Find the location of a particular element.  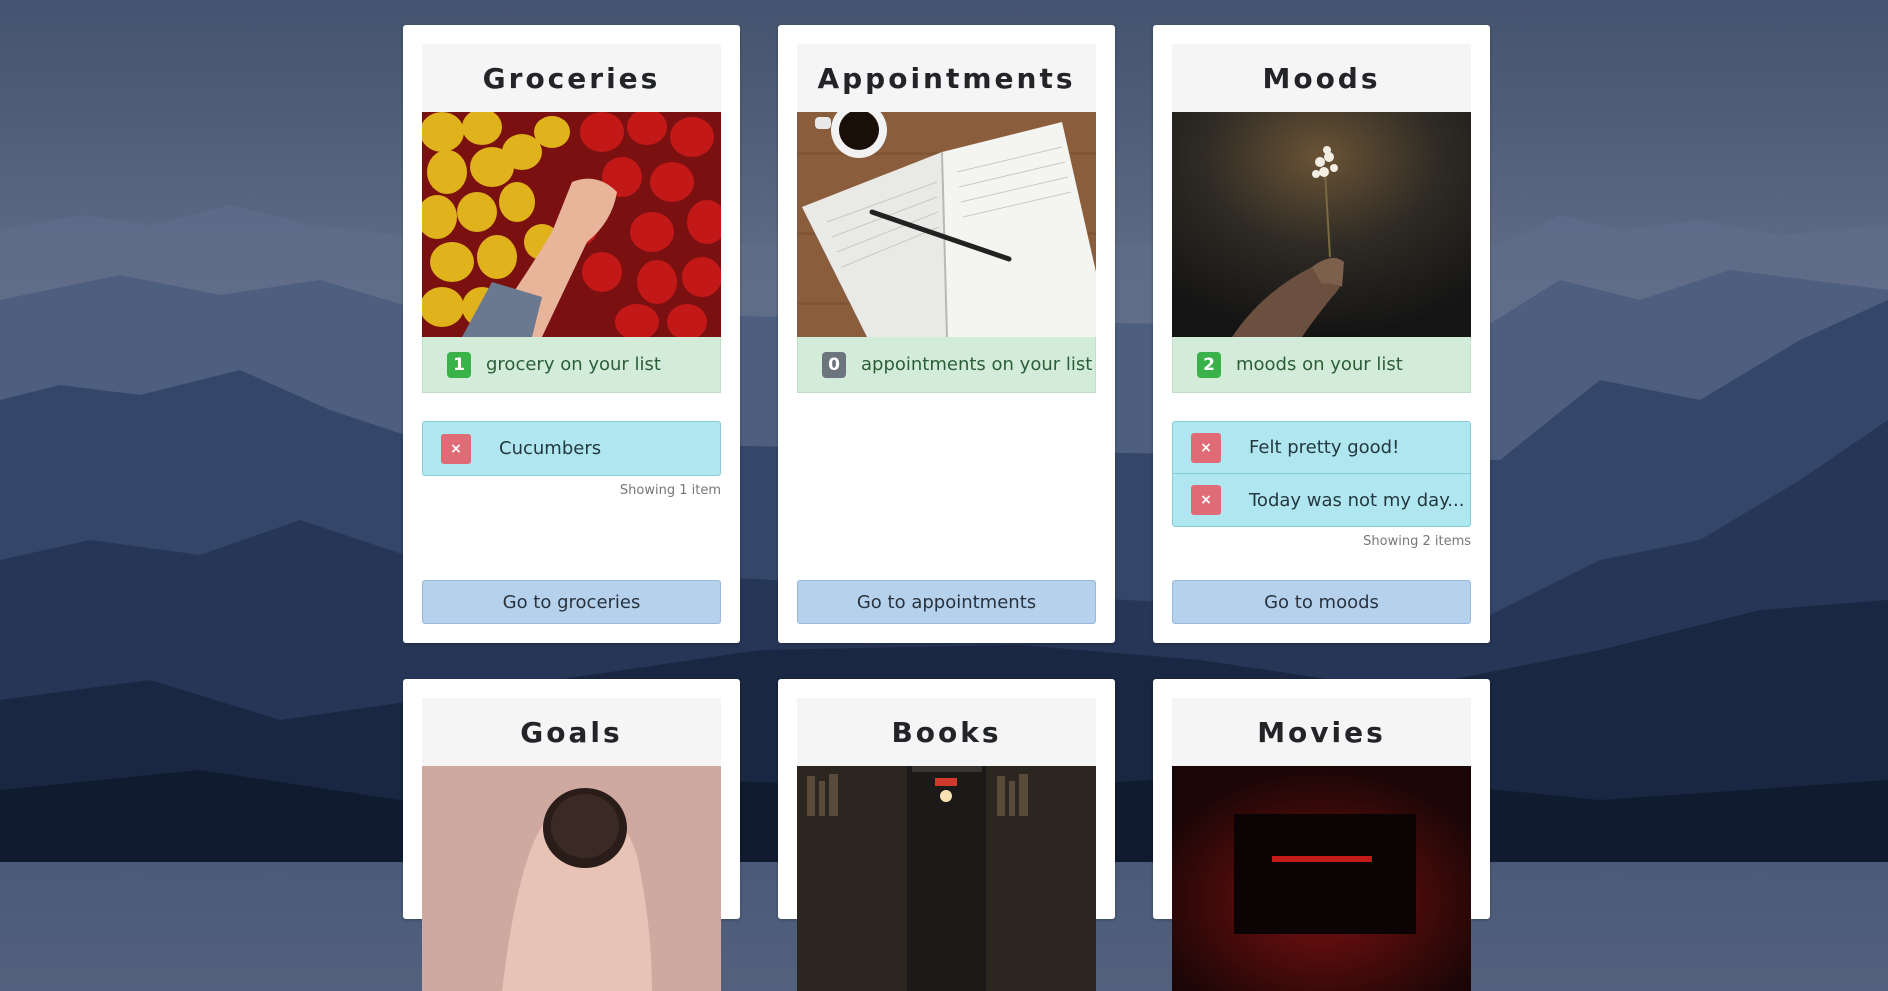

list-item-text: Felt pretty good! is located at coordinates (1324, 447).